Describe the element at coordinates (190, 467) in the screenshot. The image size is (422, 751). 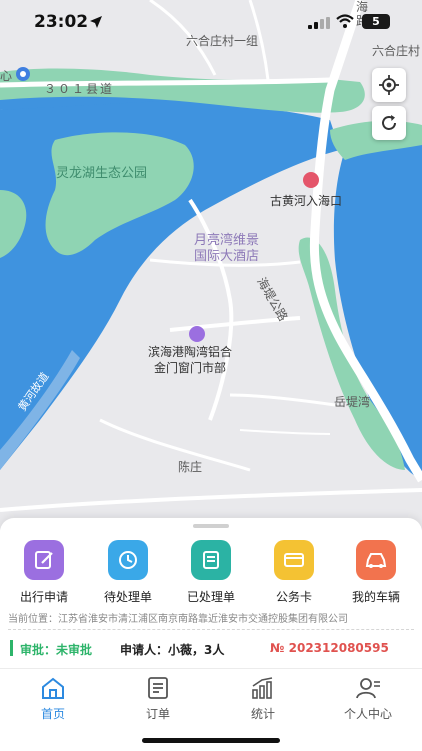
I see `map-label-chen-village: 陈庄` at that location.